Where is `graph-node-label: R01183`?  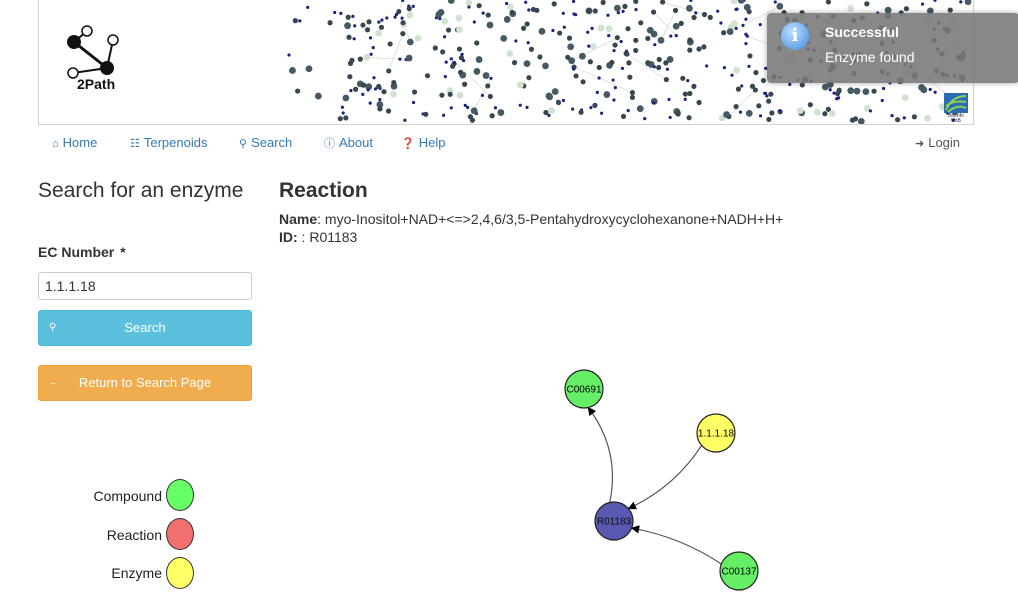 graph-node-label: R01183 is located at coordinates (614, 522).